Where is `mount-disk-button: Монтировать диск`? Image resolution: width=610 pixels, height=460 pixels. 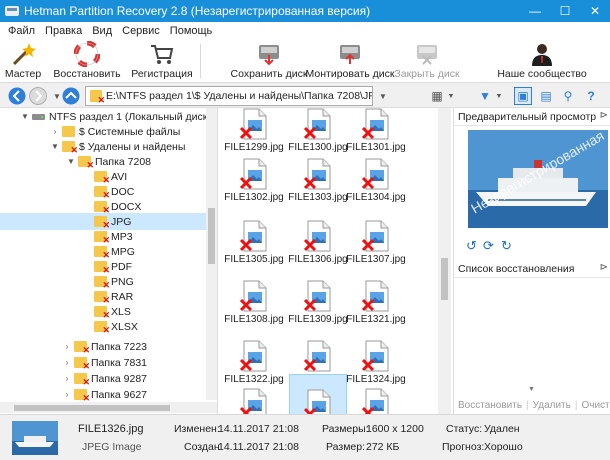 mount-disk-button: Монтировать диск is located at coordinates (350, 61).